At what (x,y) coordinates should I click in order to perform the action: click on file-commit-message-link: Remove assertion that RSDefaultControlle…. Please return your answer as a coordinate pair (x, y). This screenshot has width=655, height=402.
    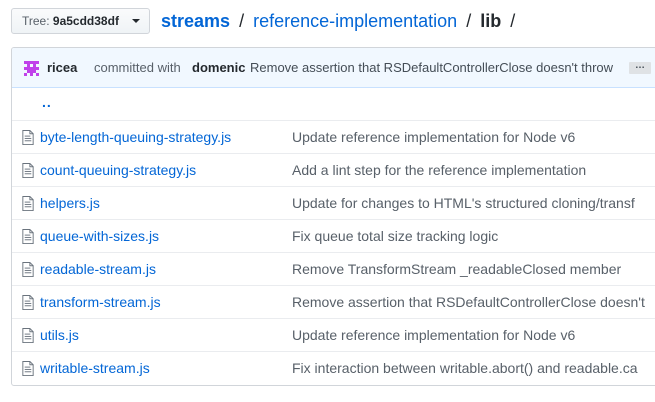
    Looking at the image, I should click on (468, 302).